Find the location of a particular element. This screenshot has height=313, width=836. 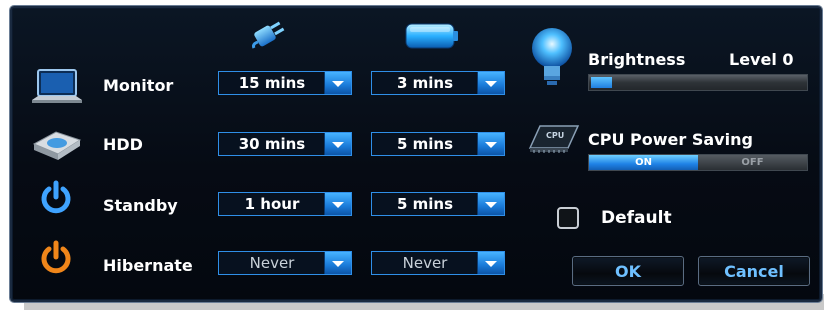

cancel-button: Cancel is located at coordinates (754, 271).